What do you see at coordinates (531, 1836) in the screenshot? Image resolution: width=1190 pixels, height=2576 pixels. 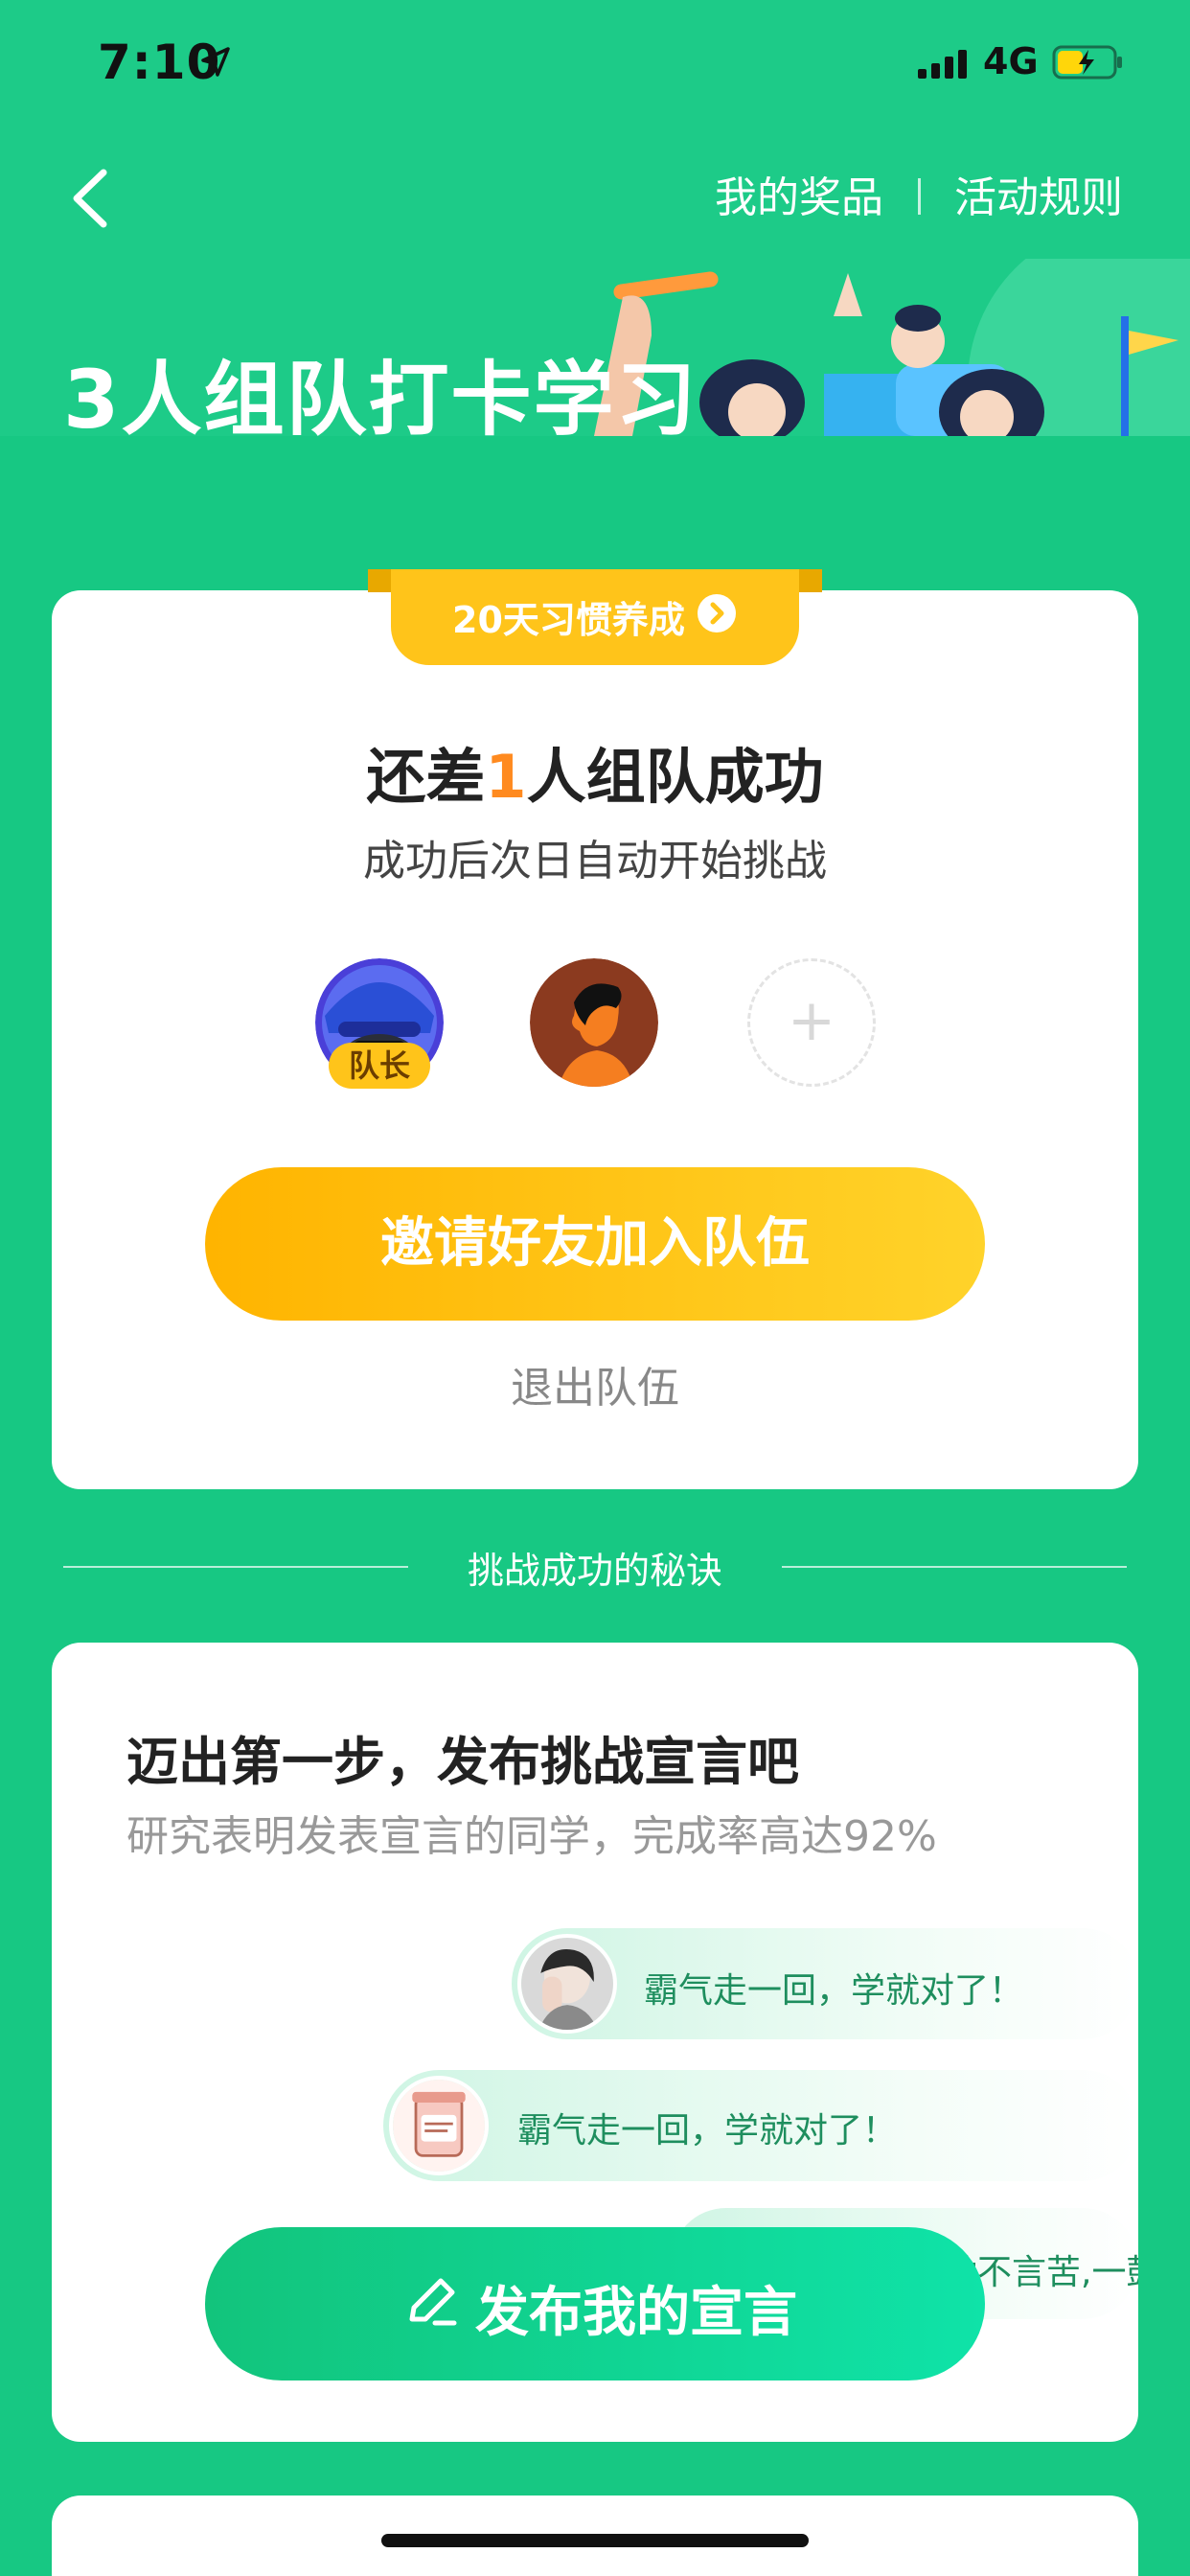 I see `declaration-subtitle: 研究表明发表宣言的同学，完成率高达92%` at bounding box center [531, 1836].